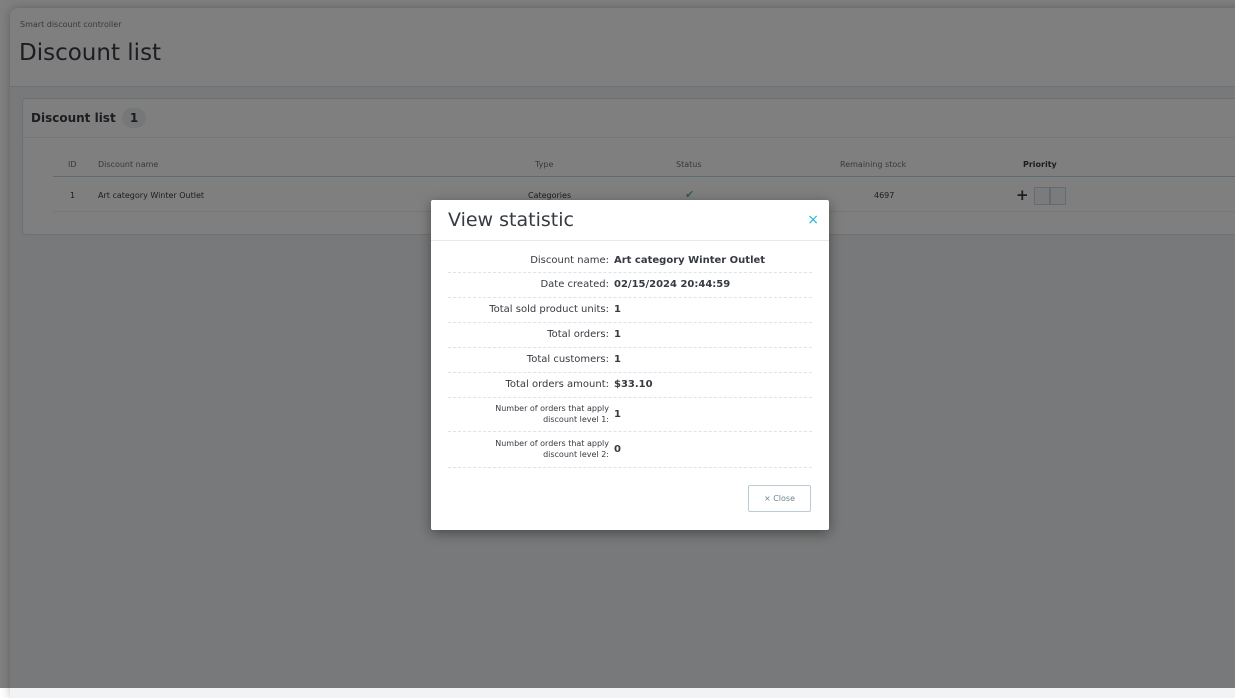  I want to click on stat-label: Total orders amount:, so click(557, 384).